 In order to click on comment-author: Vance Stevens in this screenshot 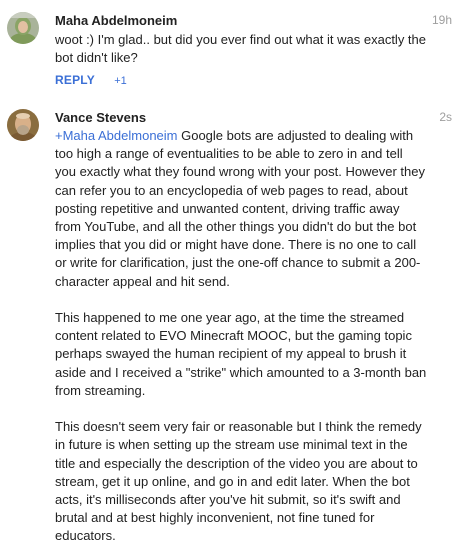, I will do `click(100, 117)`.